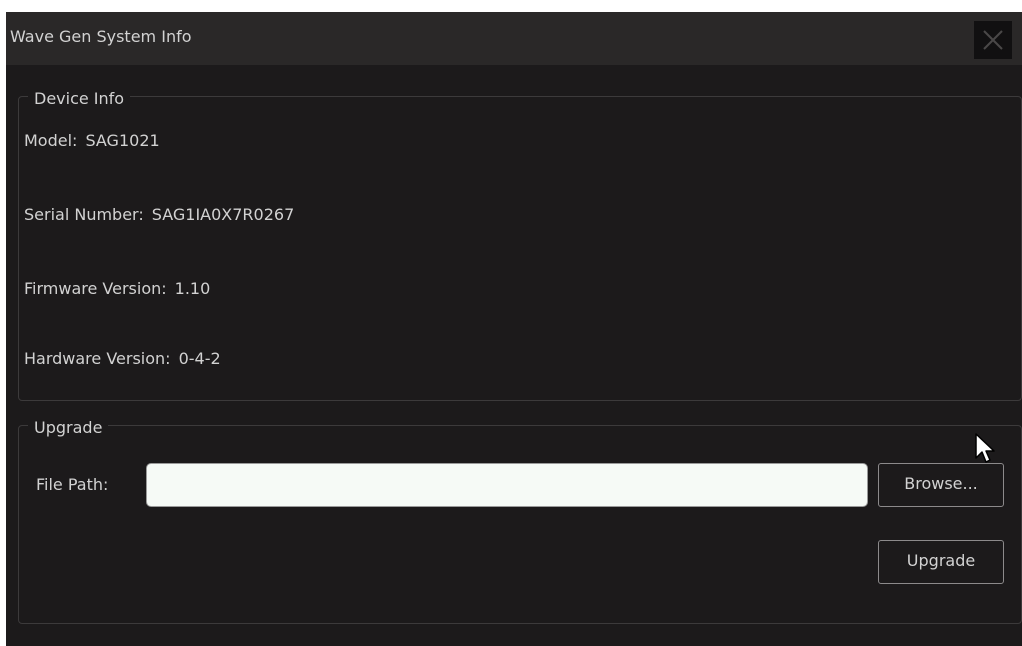 The width and height of the screenshot is (1022, 646). What do you see at coordinates (192, 288) in the screenshot?
I see `firmware-version-value: 1.10` at bounding box center [192, 288].